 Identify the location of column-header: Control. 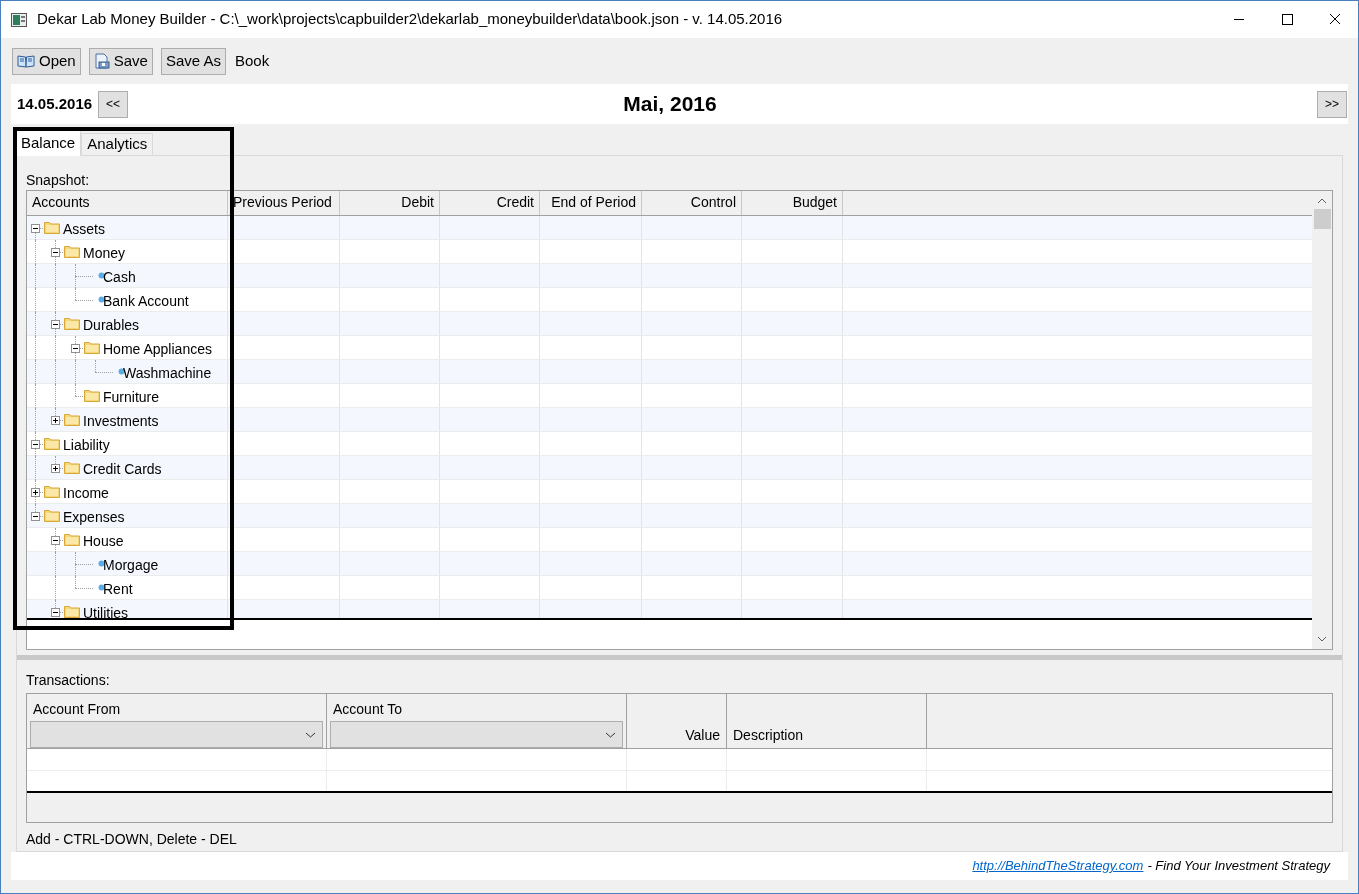
(692, 203).